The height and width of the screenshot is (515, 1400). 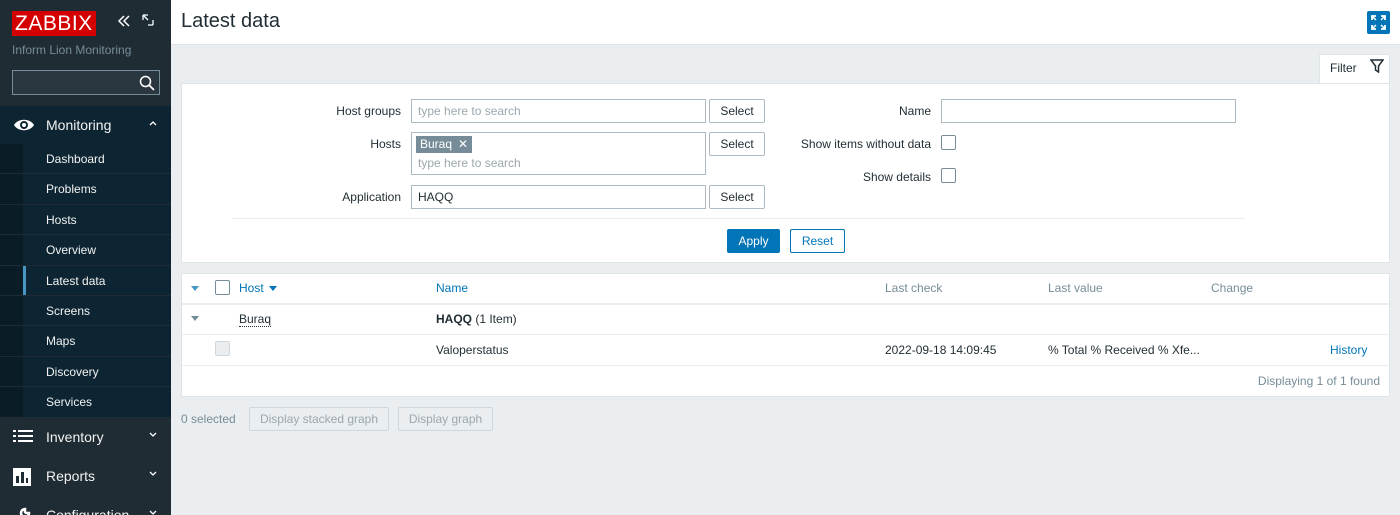 I want to click on group-app-cell: HAQQ (1 Item), so click(x=476, y=319).